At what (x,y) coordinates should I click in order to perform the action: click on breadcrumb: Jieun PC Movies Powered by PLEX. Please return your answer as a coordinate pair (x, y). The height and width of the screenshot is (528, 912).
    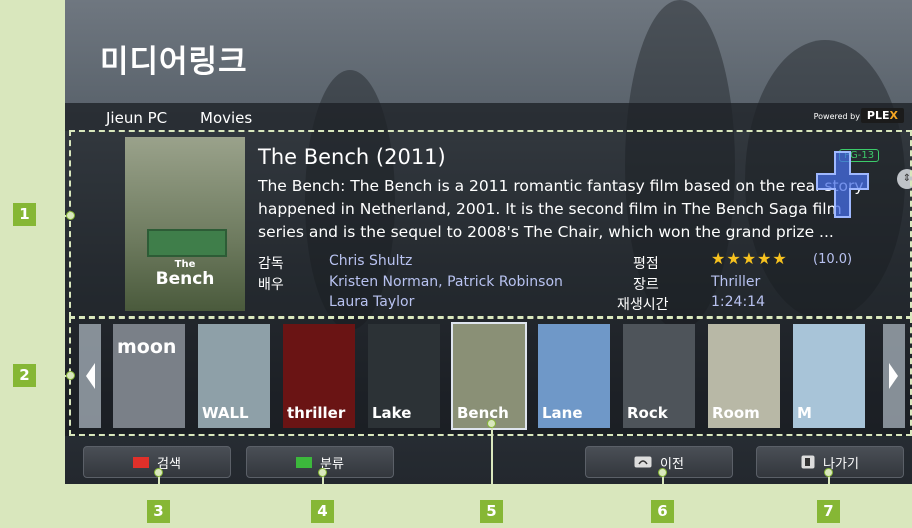
    Looking at the image, I should click on (488, 117).